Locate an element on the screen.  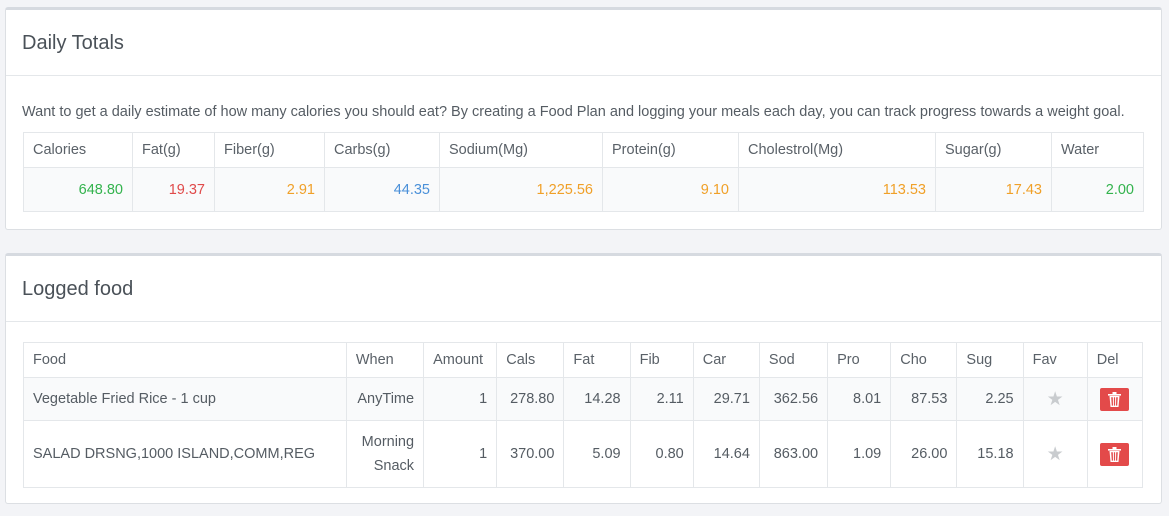
col-fib: Fib is located at coordinates (661, 360).